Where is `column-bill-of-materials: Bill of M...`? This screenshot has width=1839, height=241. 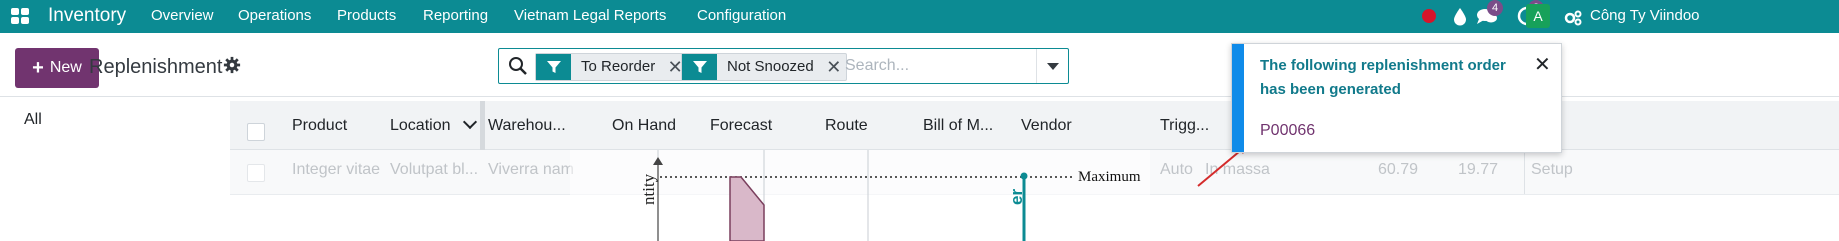 column-bill-of-materials: Bill of M... is located at coordinates (958, 126).